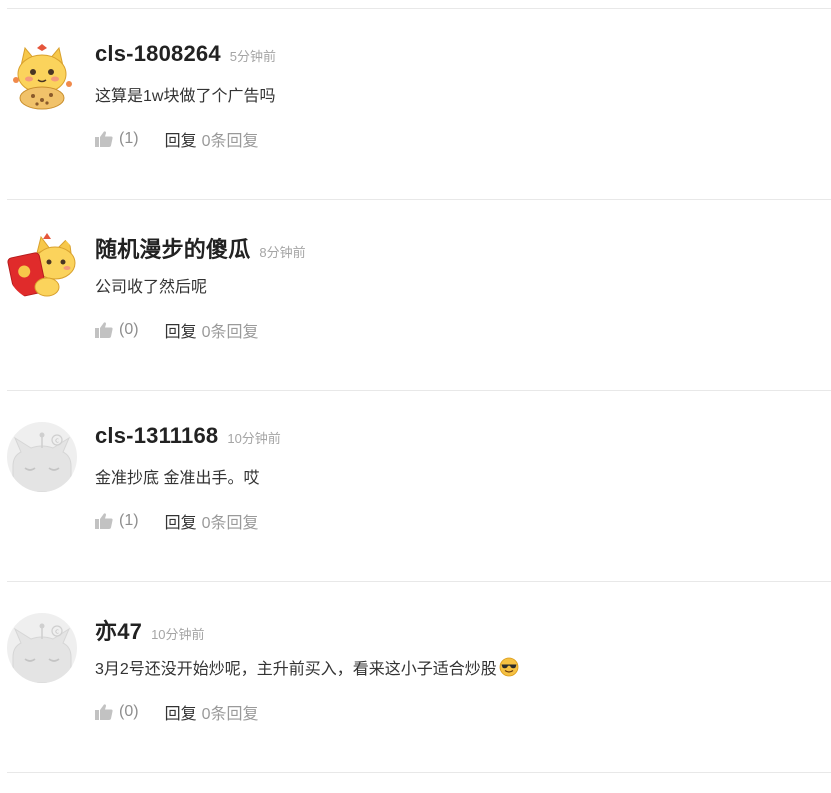 The image size is (831, 793). Describe the element at coordinates (118, 630) in the screenshot. I see `username: 亦47` at that location.